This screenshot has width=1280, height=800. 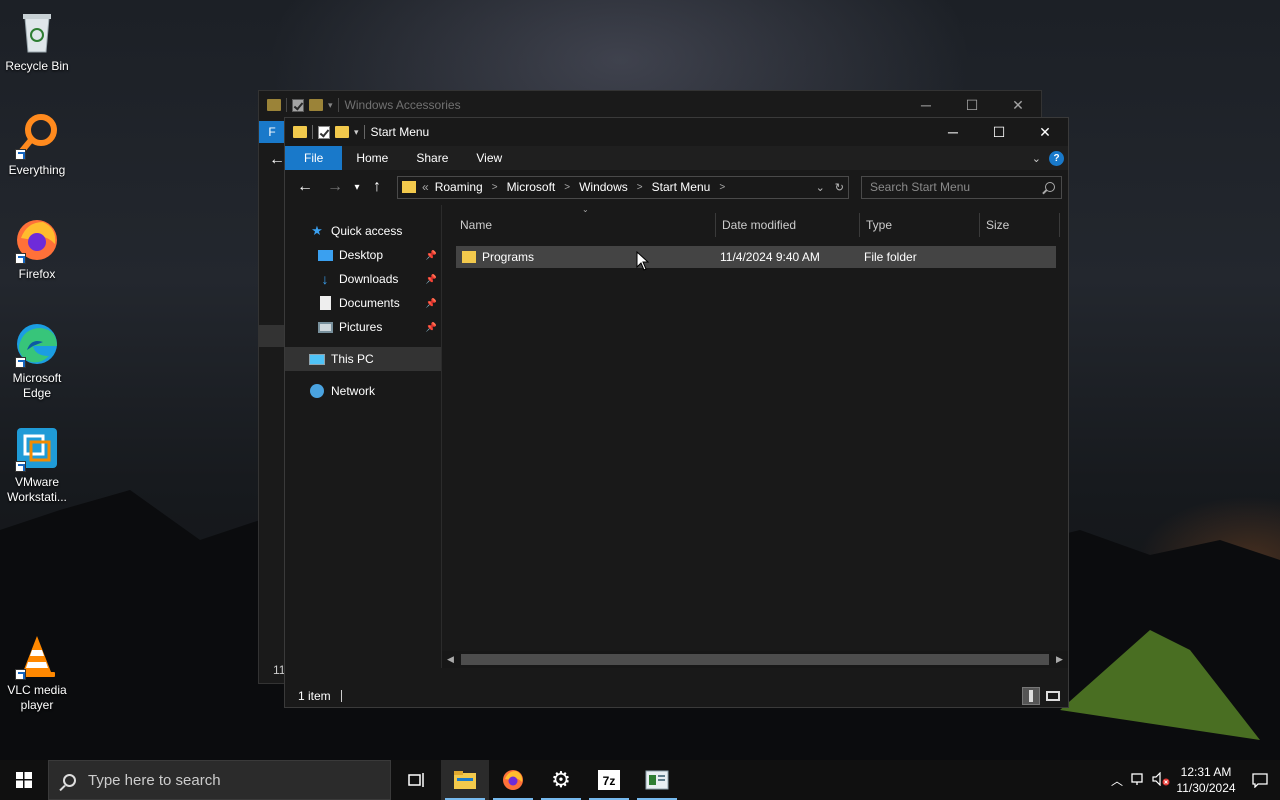 What do you see at coordinates (1020, 225) in the screenshot?
I see `column-size: Size` at bounding box center [1020, 225].